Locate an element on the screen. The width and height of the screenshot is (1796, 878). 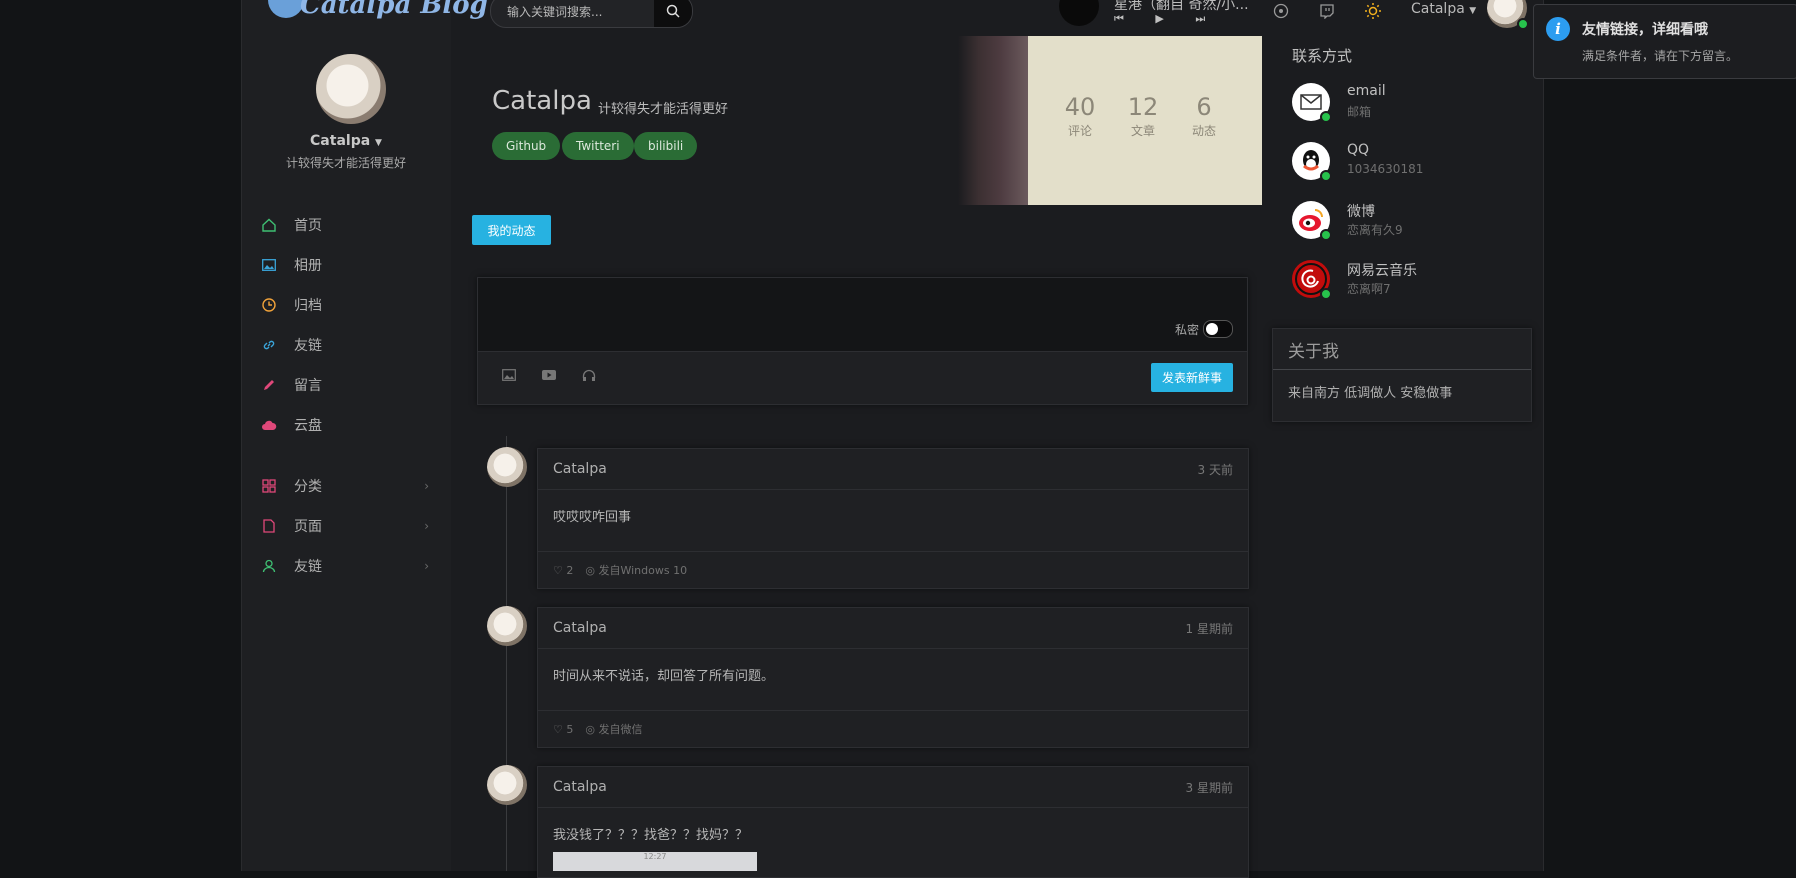
private-label: 私密 is located at coordinates (1186, 329).